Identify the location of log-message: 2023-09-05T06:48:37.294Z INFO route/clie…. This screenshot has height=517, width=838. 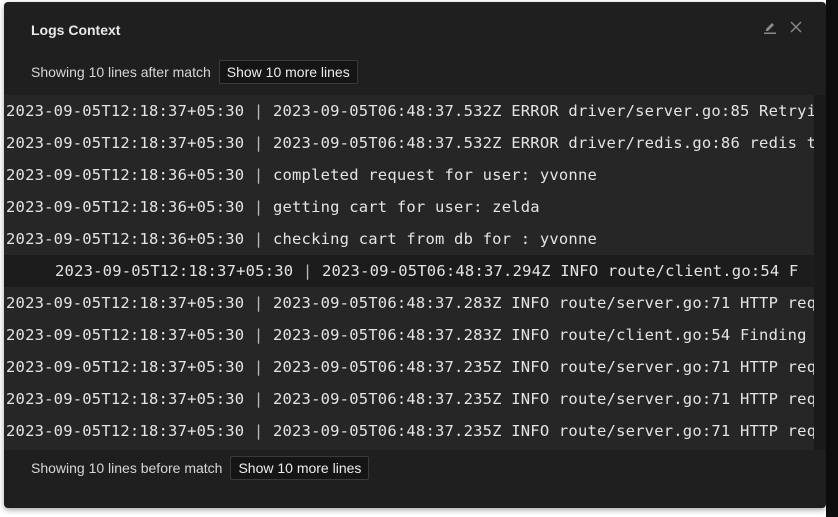
(560, 271).